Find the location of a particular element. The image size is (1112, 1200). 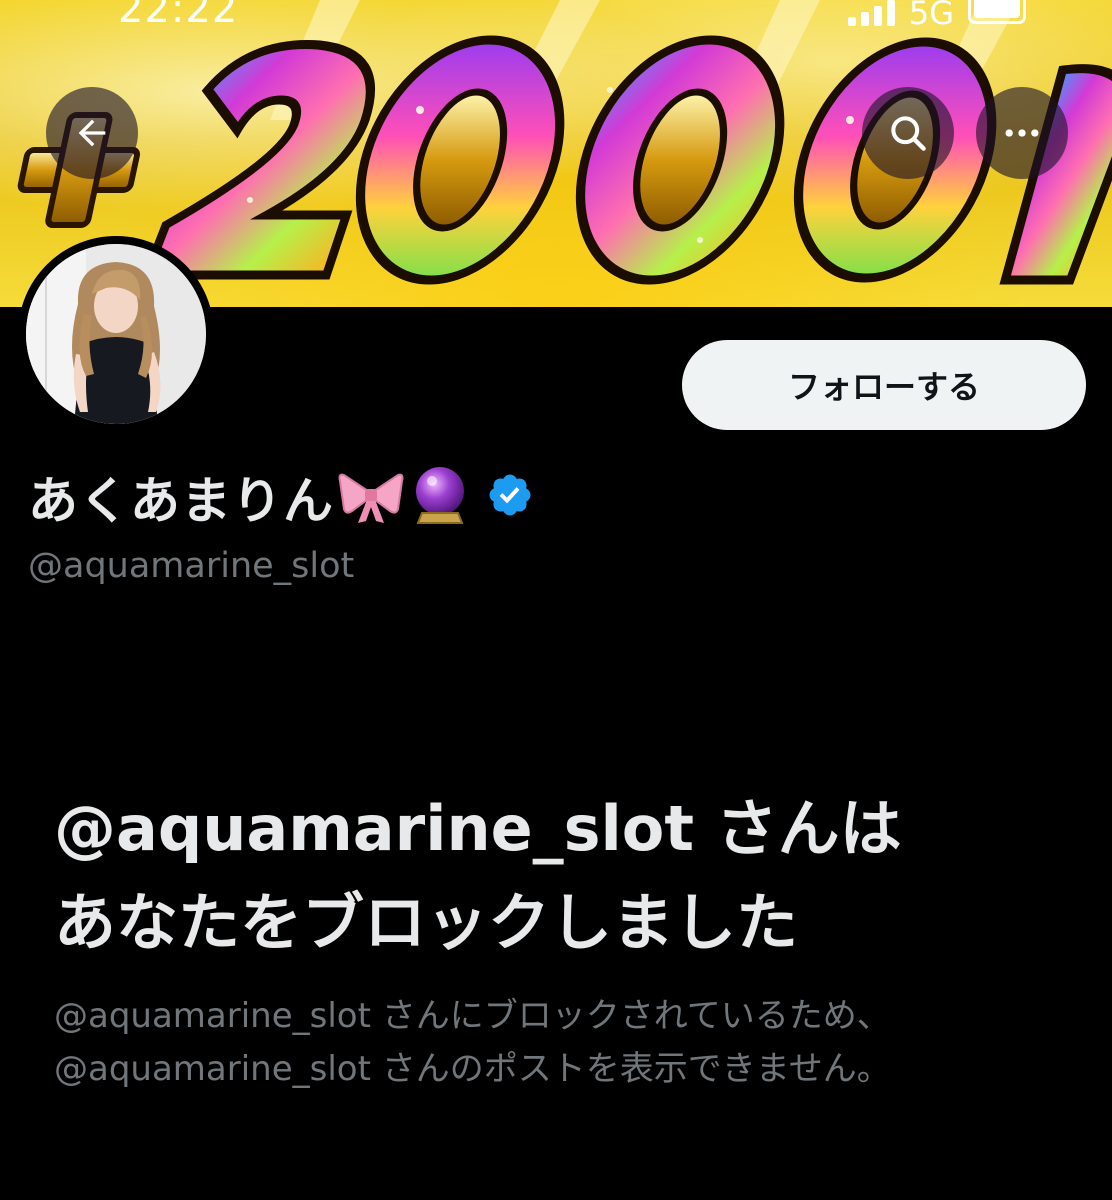

blocked-title-line2: あなたをブロックしました is located at coordinates (426, 922).